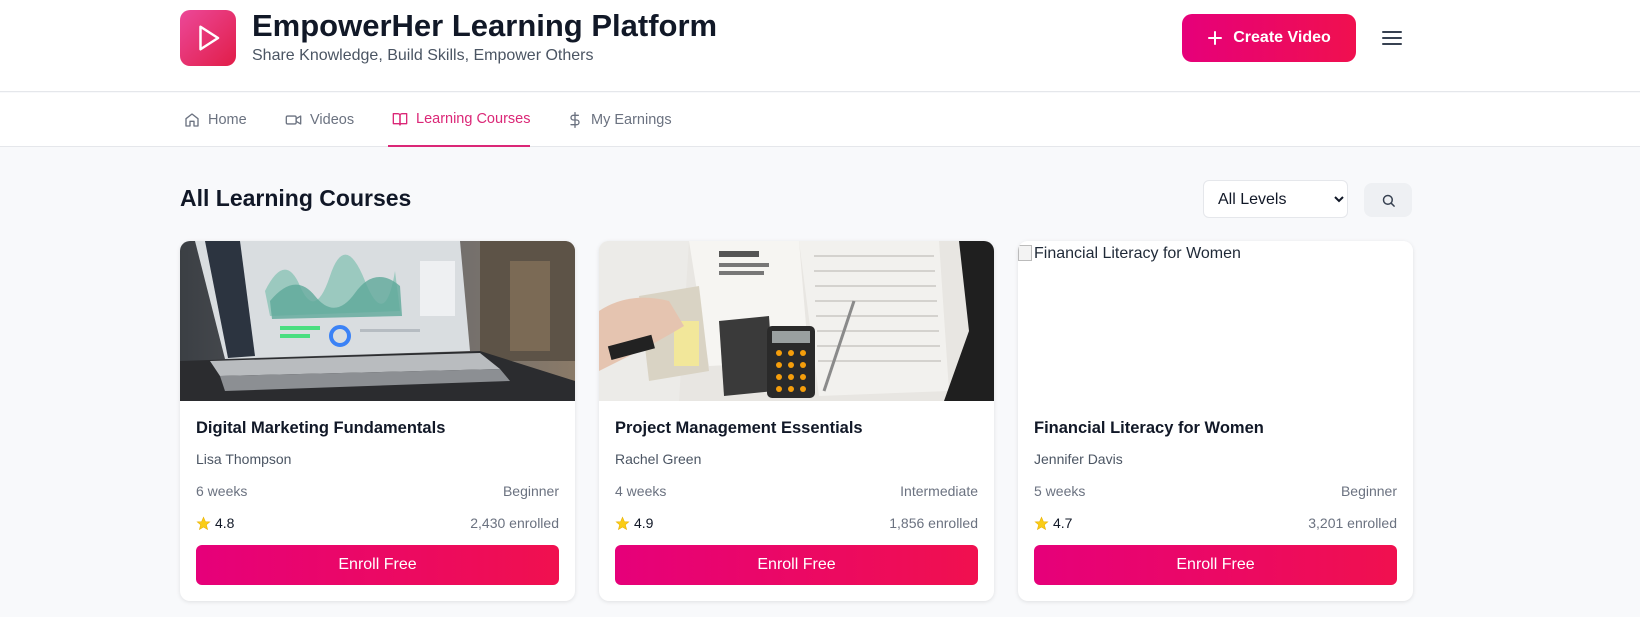 The image size is (1640, 617). What do you see at coordinates (244, 459) in the screenshot?
I see `course-author: Lisa Thompson` at bounding box center [244, 459].